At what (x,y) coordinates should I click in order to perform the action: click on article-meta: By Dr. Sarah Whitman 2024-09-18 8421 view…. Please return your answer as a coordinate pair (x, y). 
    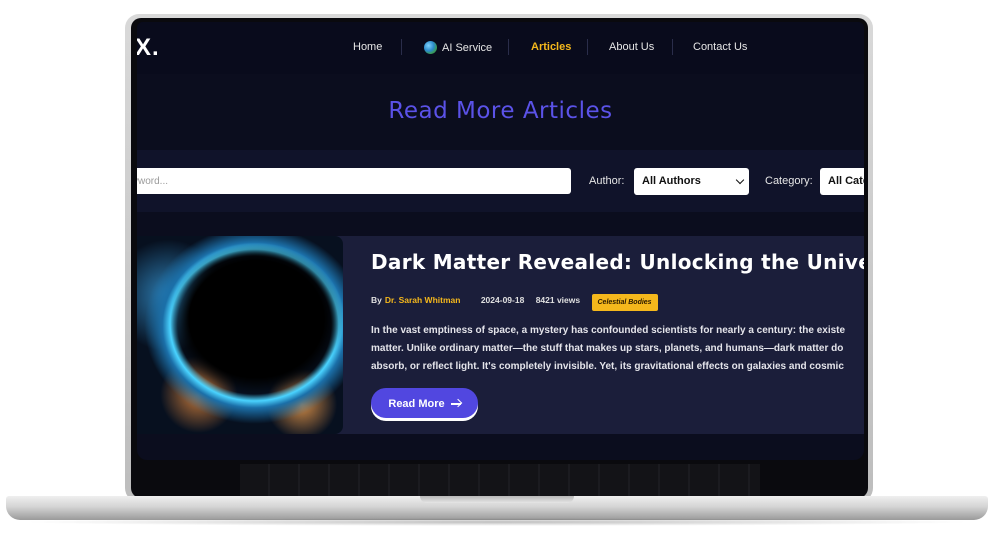
    Looking at the image, I should click on (519, 302).